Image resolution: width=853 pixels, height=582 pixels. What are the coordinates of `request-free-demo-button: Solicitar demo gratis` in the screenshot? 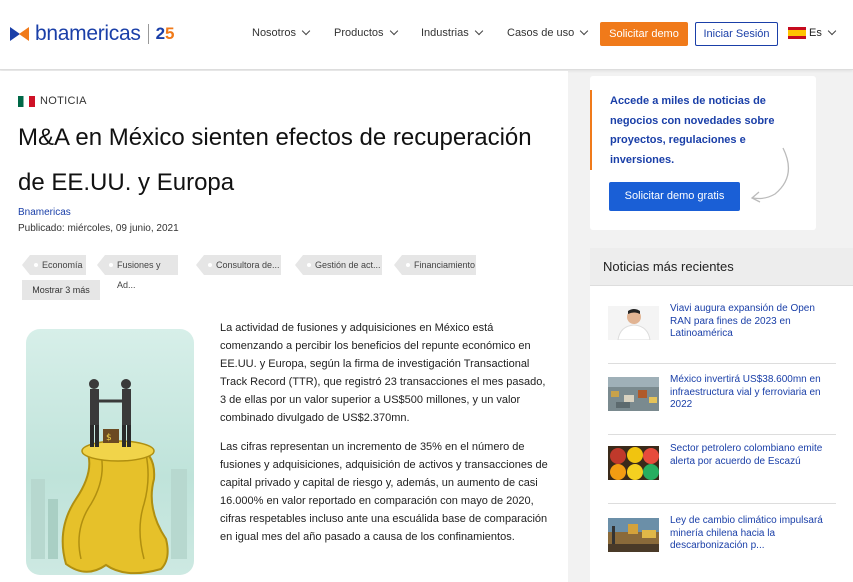 It's located at (674, 196).